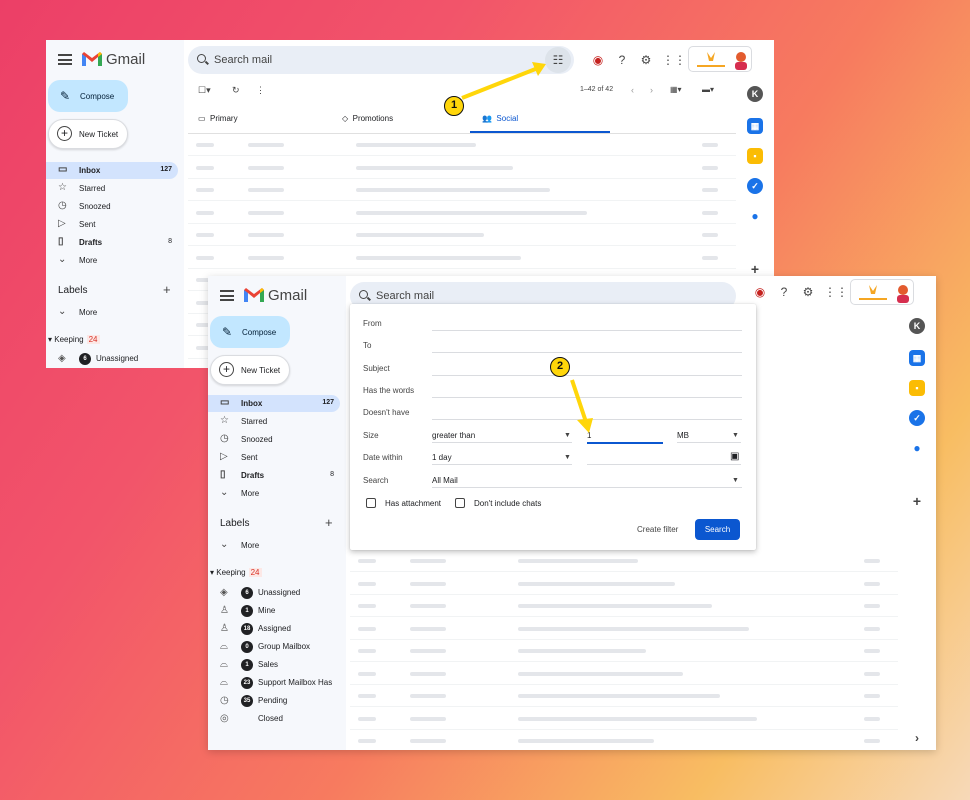 The width and height of the screenshot is (970, 800). Describe the element at coordinates (587, 352) in the screenshot. I see `to-field` at that location.